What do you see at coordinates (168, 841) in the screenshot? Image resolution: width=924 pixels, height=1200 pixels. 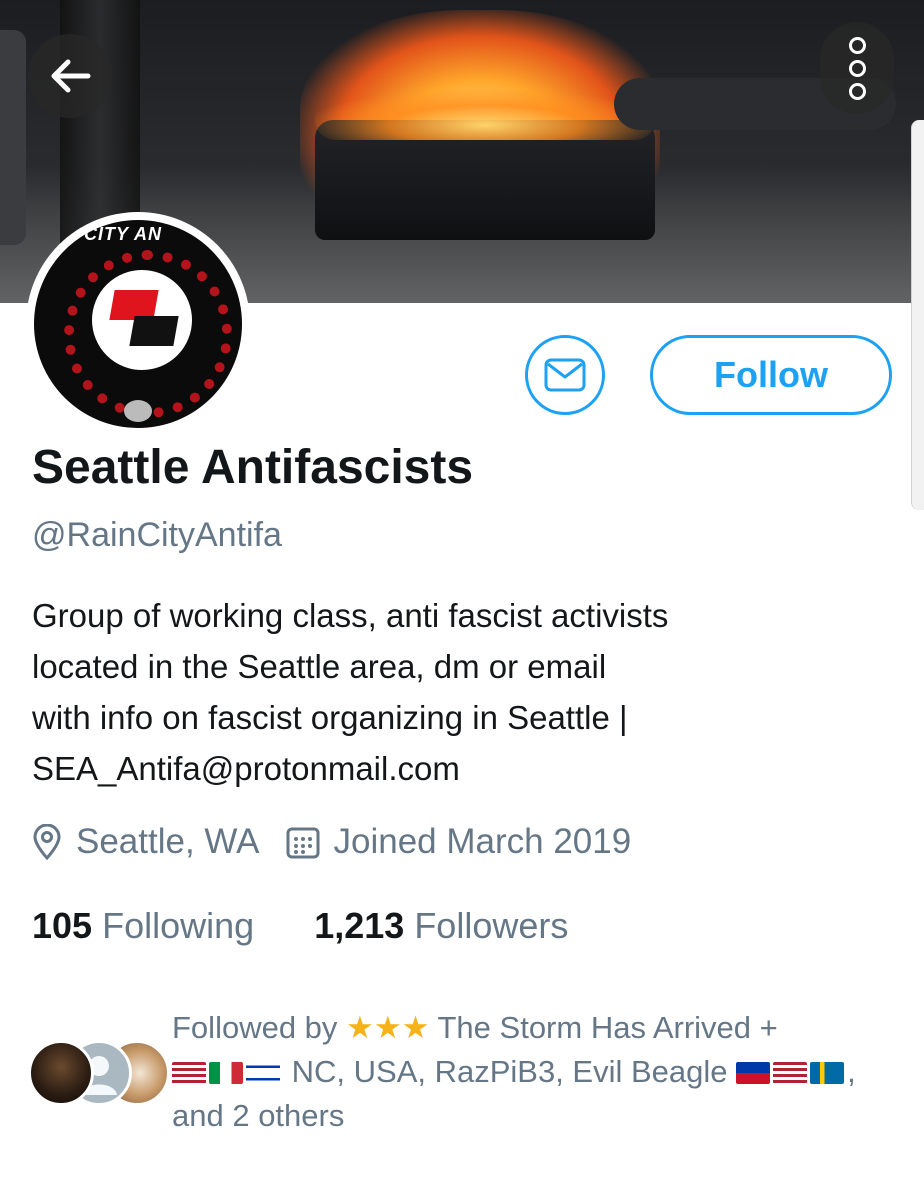 I see `location: Seattle, WA` at bounding box center [168, 841].